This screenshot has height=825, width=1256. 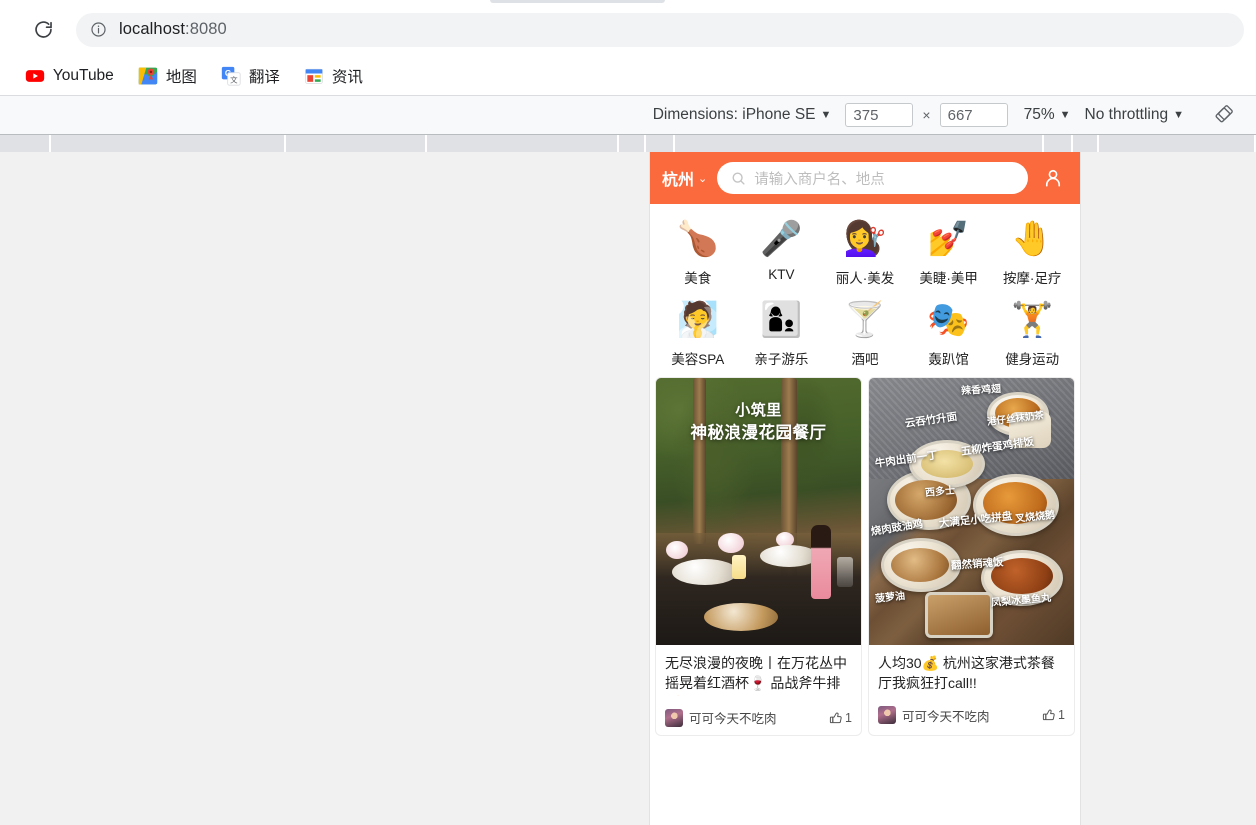 What do you see at coordinates (1141, 115) in the screenshot?
I see `throttling-select: No throttling ▼` at bounding box center [1141, 115].